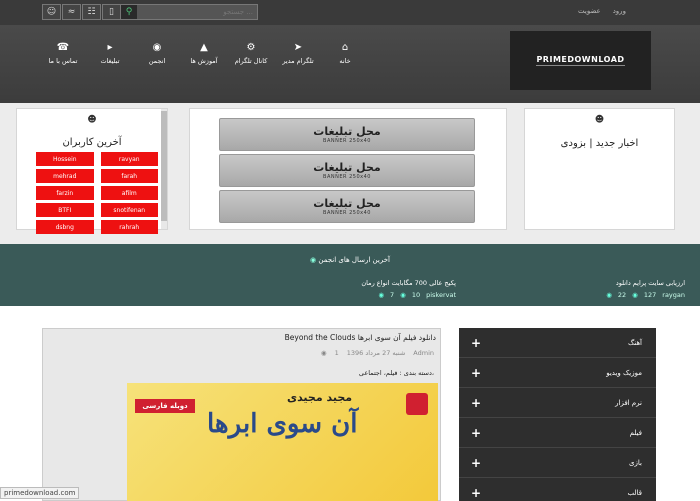 This screenshot has height=501, width=700. I want to click on top-bar: ☺ ≈ ☷ ▯ ⚲ عضویت ورود, so click(350, 12).